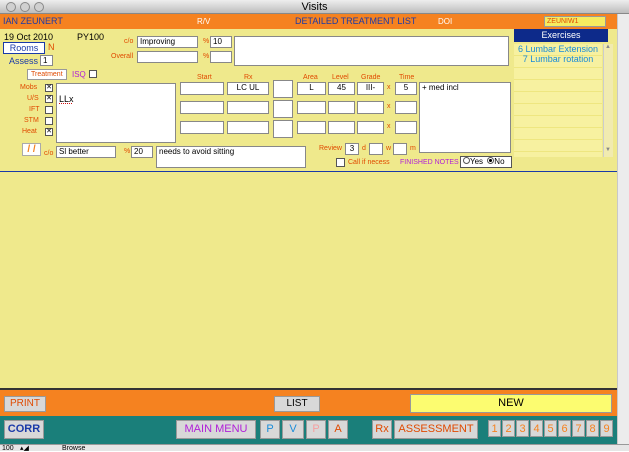 The image size is (629, 452). I want to click on start-column-header: Start, so click(204, 77).